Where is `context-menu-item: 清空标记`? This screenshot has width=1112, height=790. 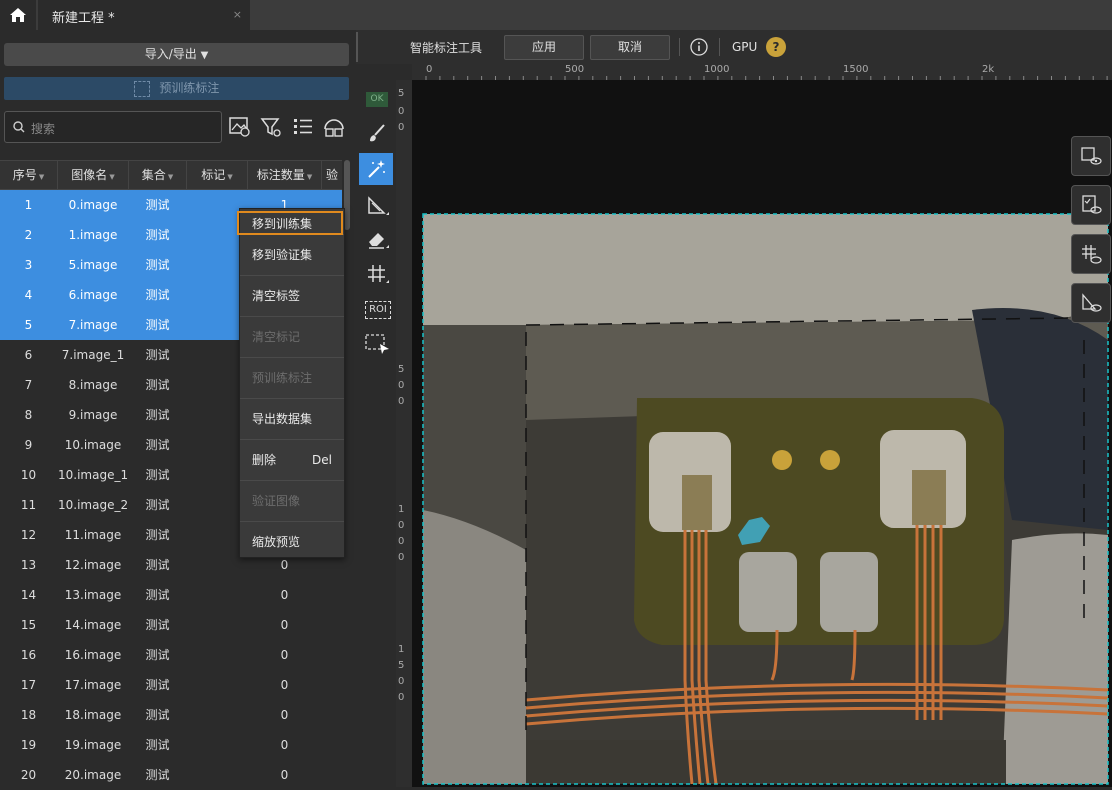 context-menu-item: 清空标记 is located at coordinates (292, 337).